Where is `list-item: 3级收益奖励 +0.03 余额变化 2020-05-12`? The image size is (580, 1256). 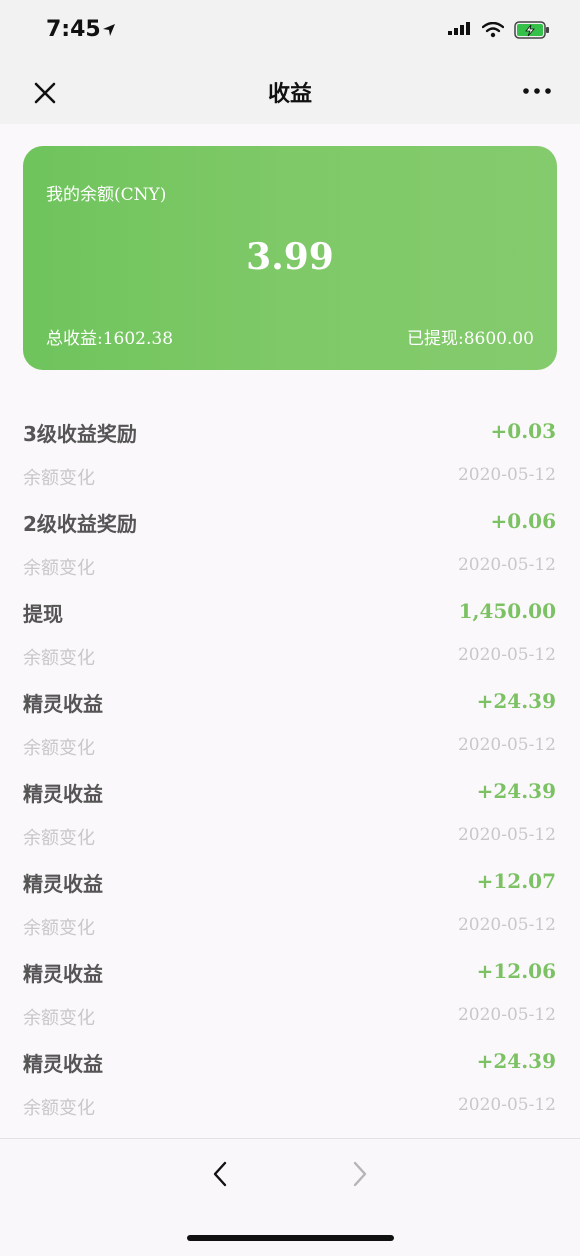 list-item: 3级收益奖励 +0.03 余额变化 2020-05-12 is located at coordinates (290, 438).